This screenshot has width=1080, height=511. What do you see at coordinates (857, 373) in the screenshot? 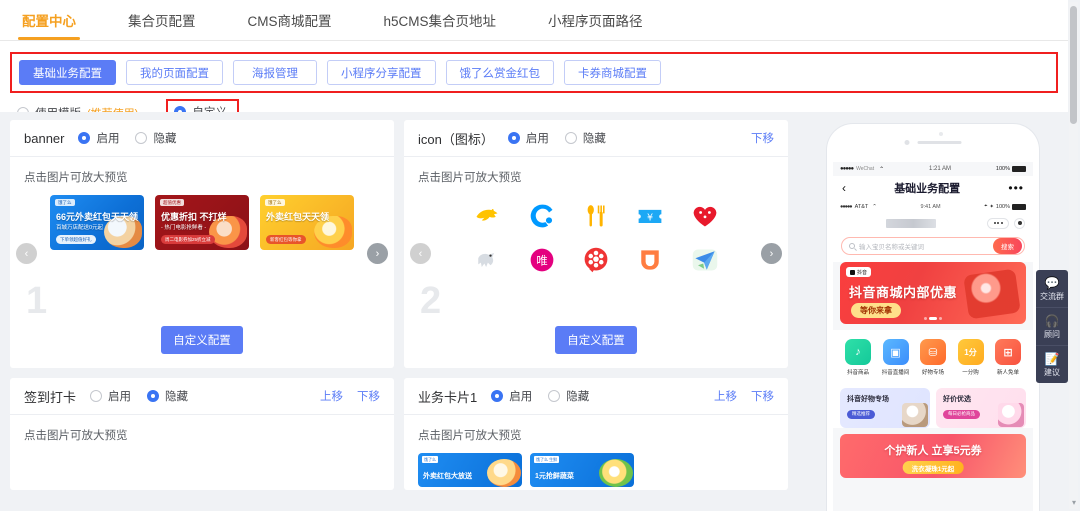
I see `quick-link-label: 抖音商品` at bounding box center [857, 373].